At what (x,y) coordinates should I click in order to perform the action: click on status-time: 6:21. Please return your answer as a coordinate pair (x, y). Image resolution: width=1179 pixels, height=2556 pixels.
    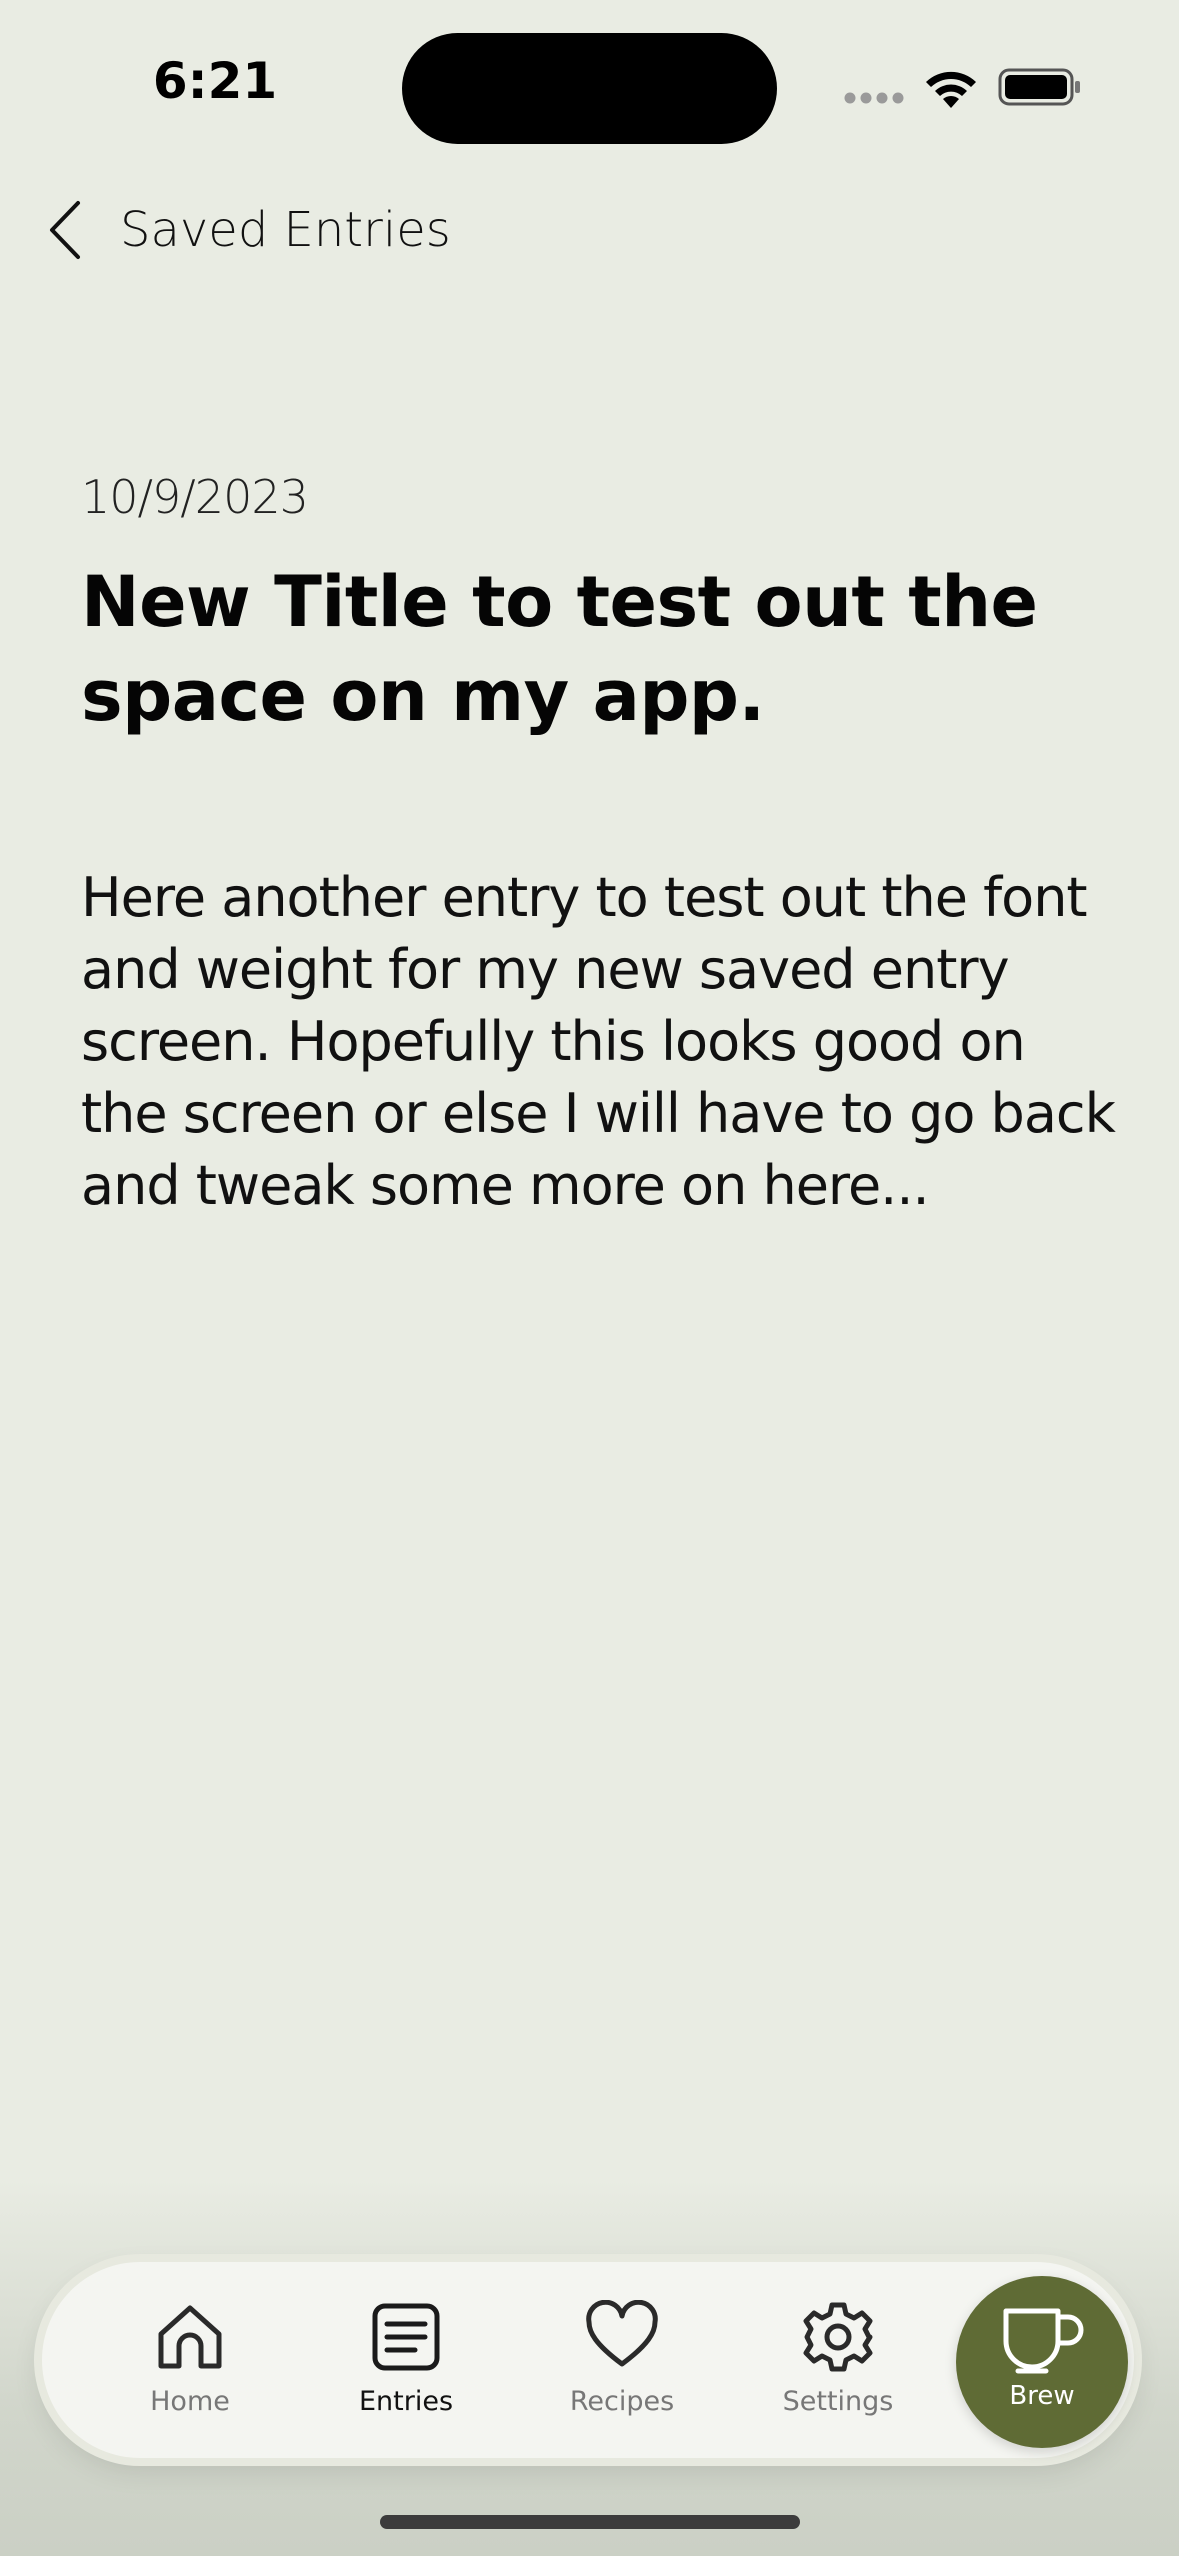
    Looking at the image, I should click on (215, 81).